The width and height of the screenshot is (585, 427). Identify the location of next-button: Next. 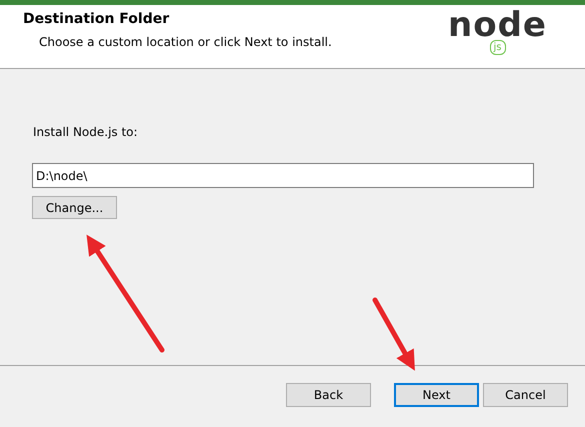
(436, 395).